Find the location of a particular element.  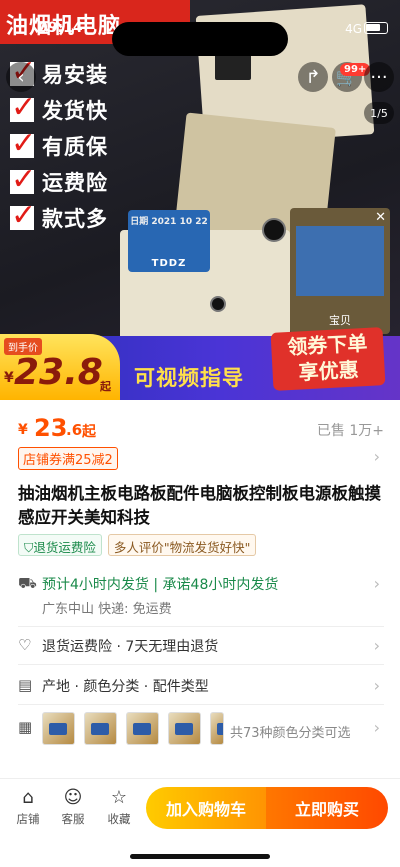

dynamic-island is located at coordinates (200, 39).